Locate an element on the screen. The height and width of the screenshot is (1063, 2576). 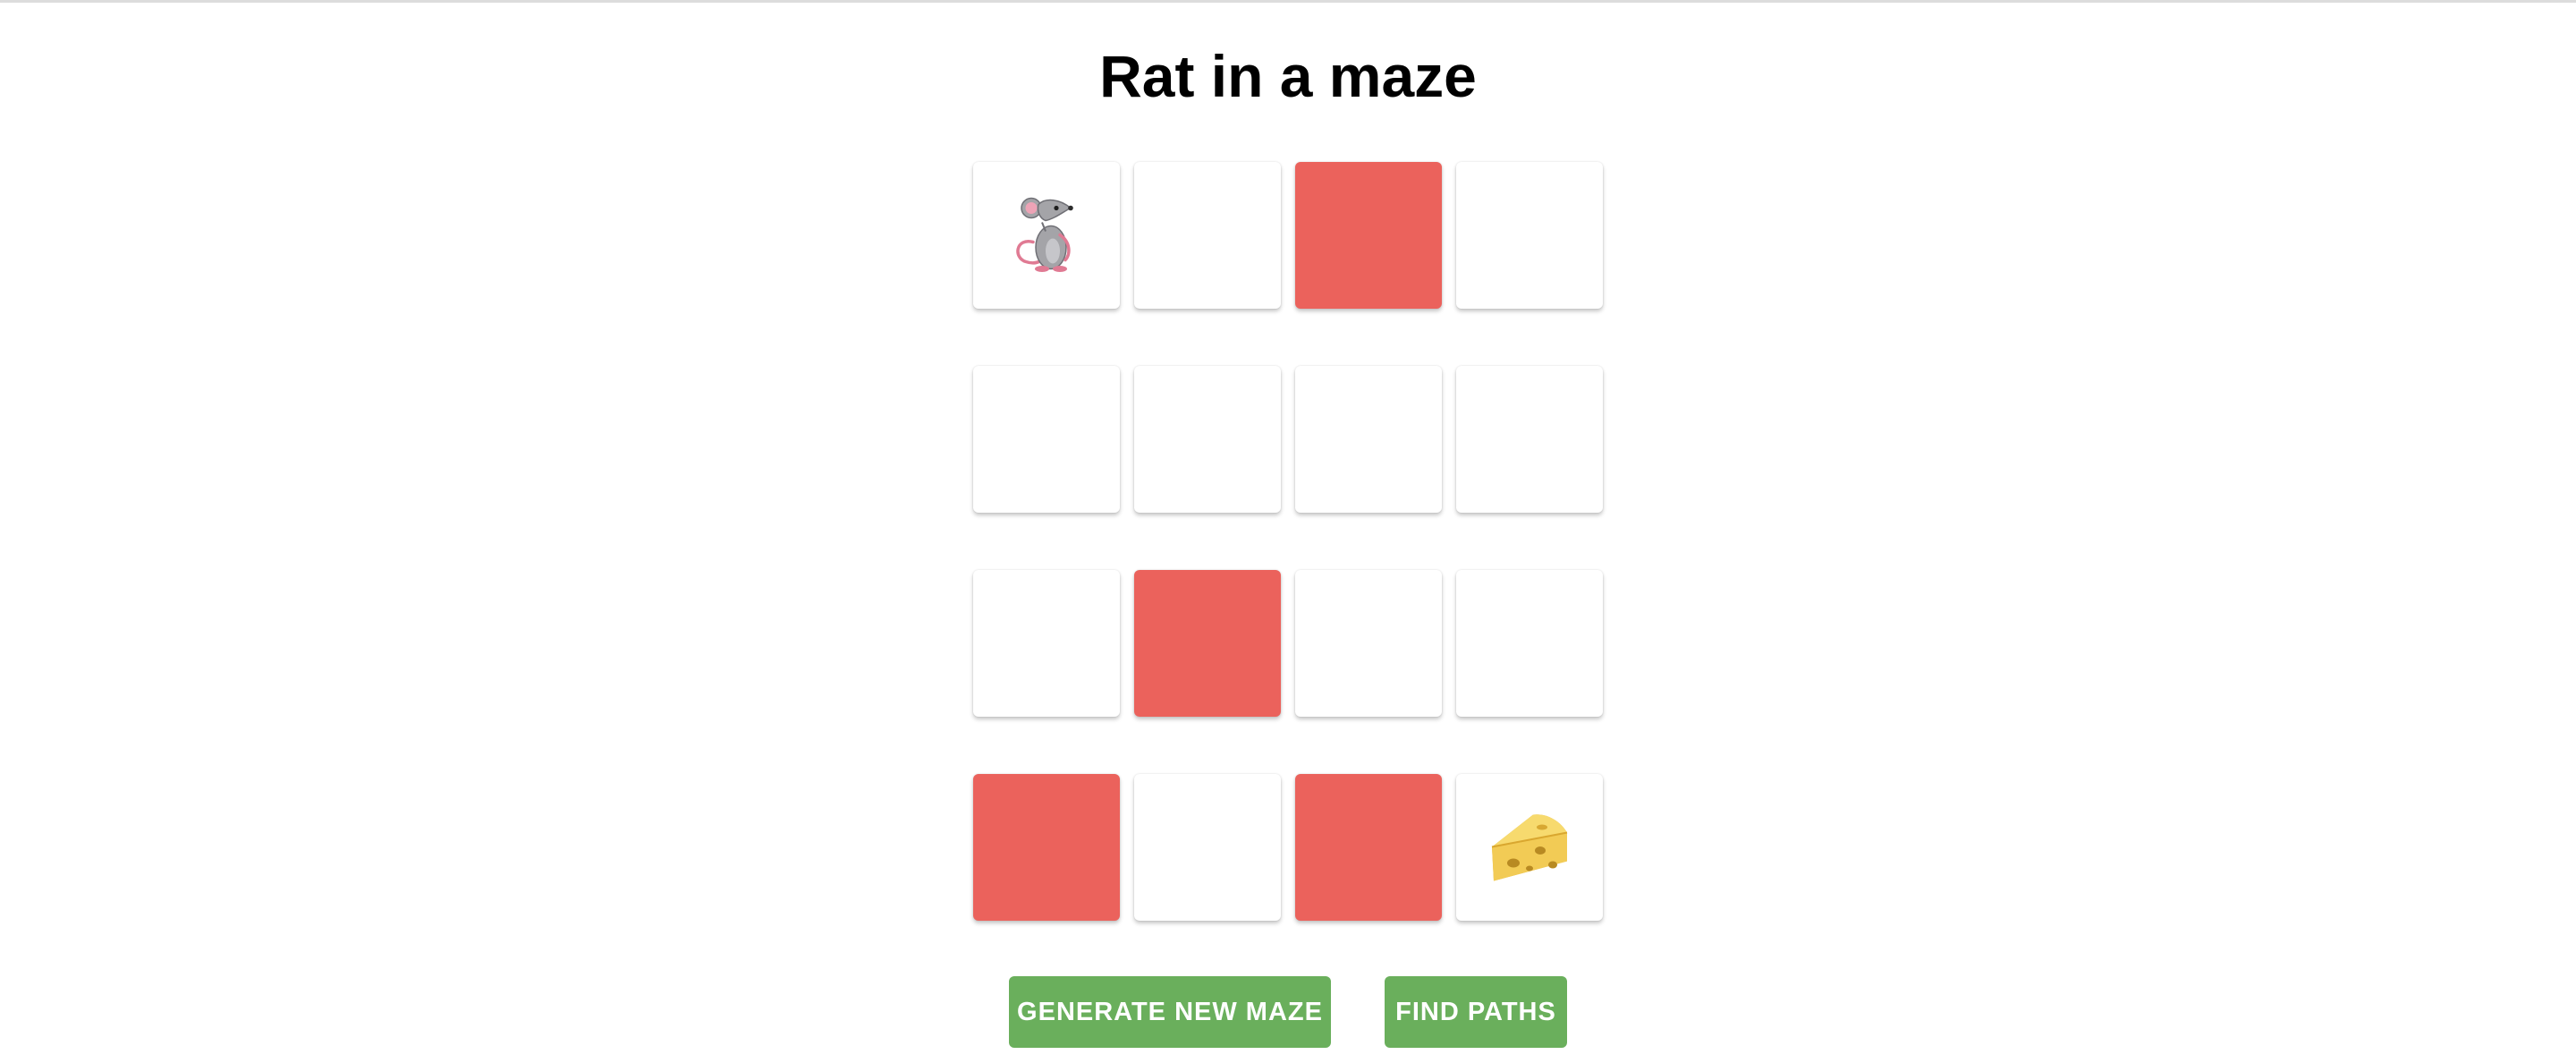
find-paths-button: FIND PATHS is located at coordinates (1476, 1012).